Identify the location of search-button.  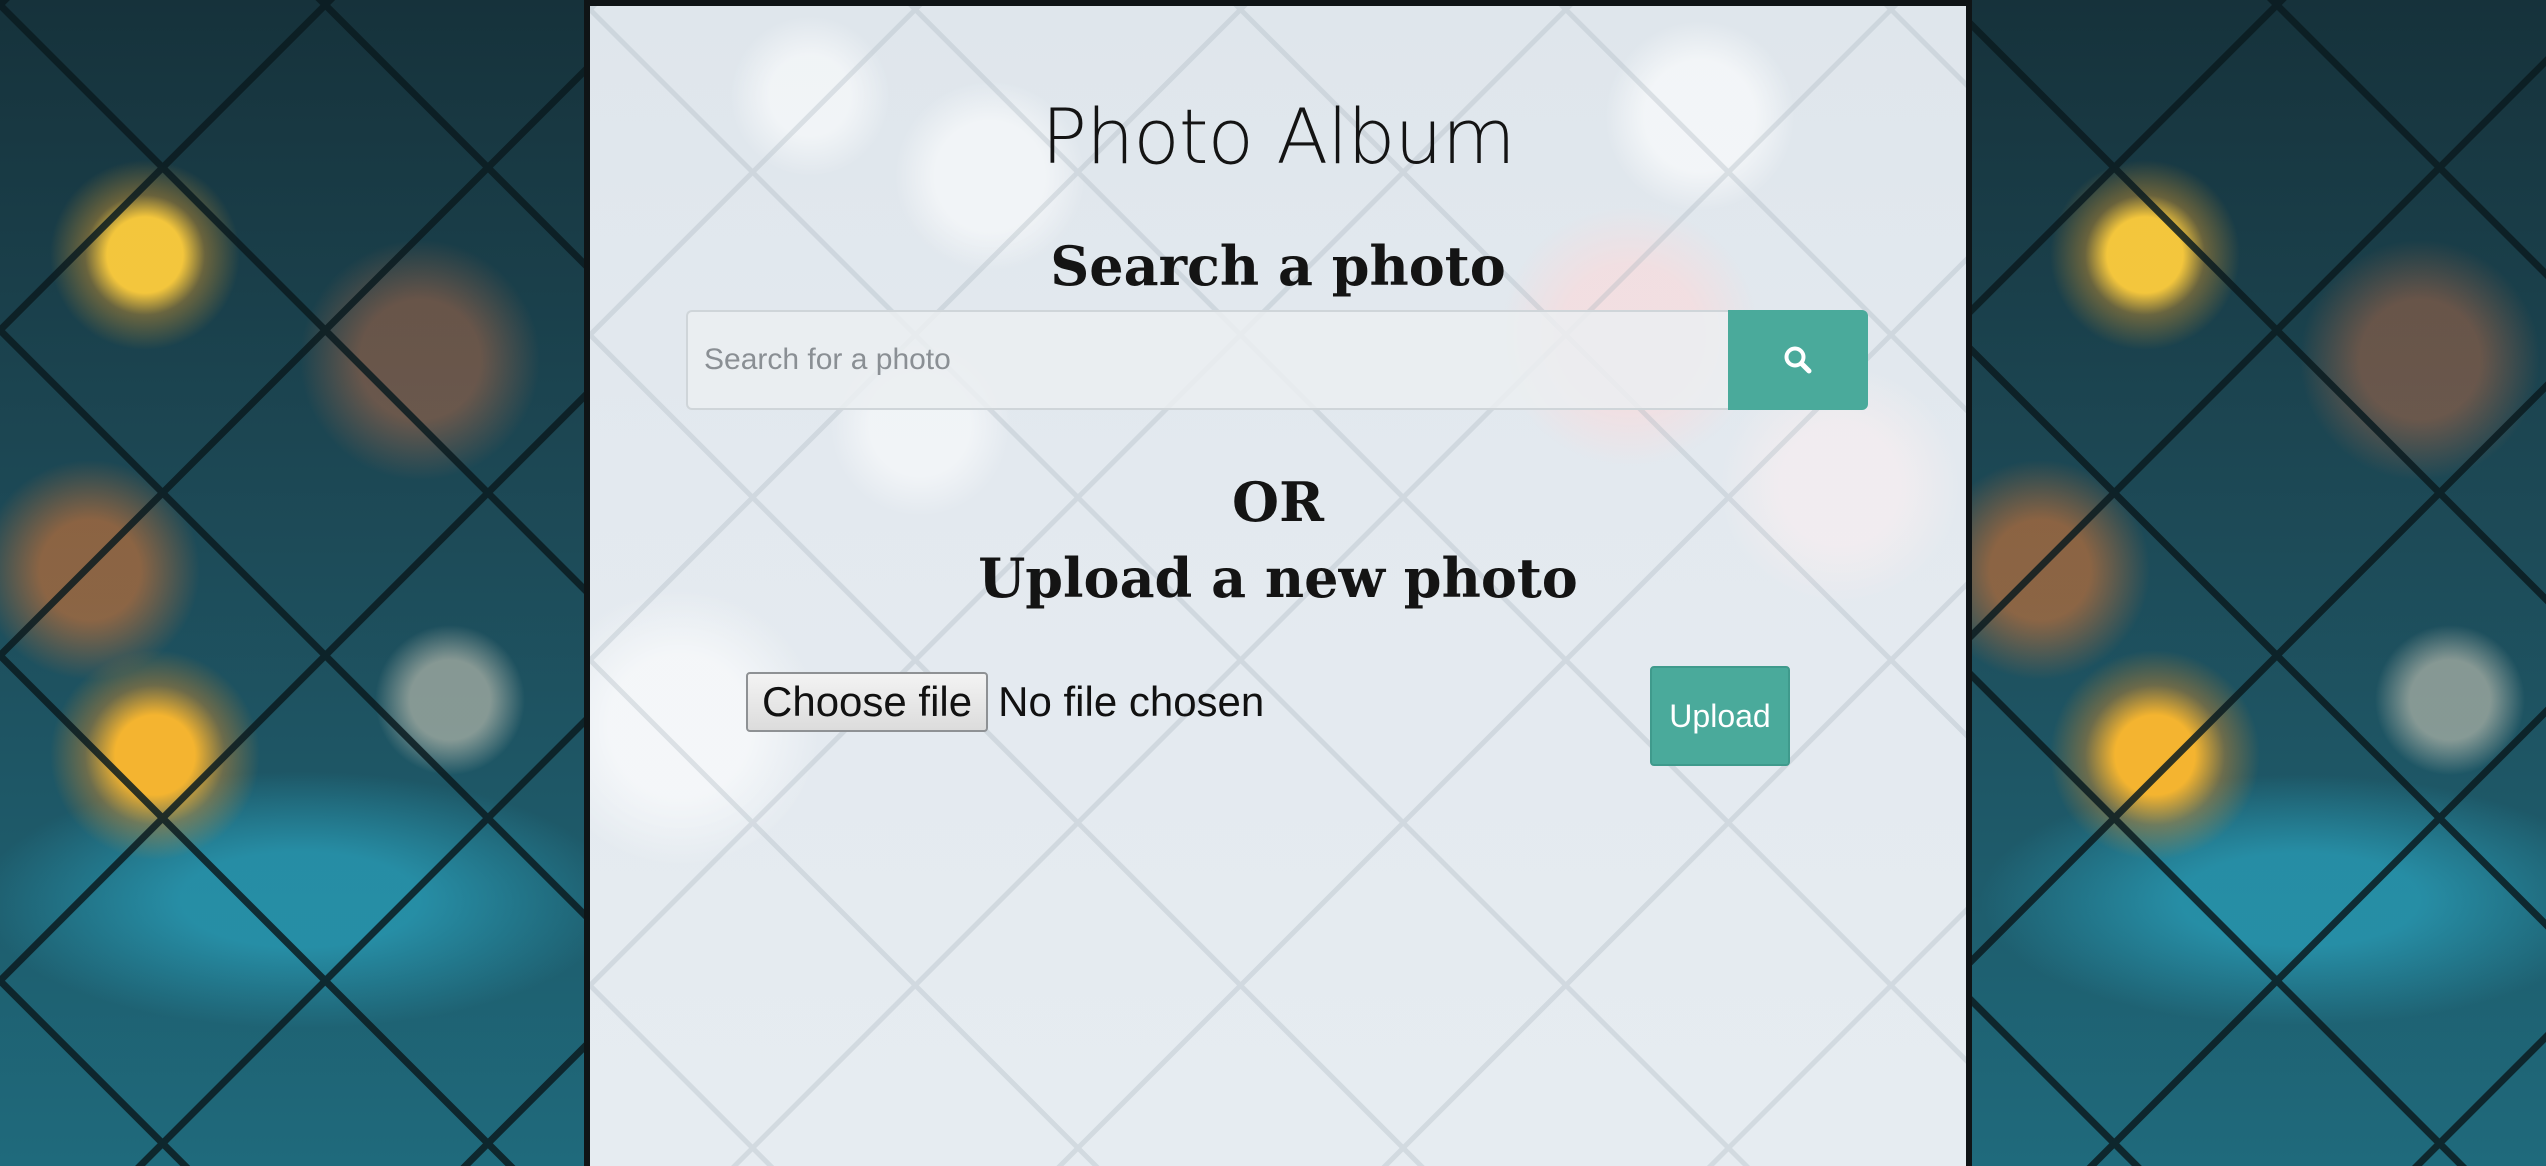
(1798, 360).